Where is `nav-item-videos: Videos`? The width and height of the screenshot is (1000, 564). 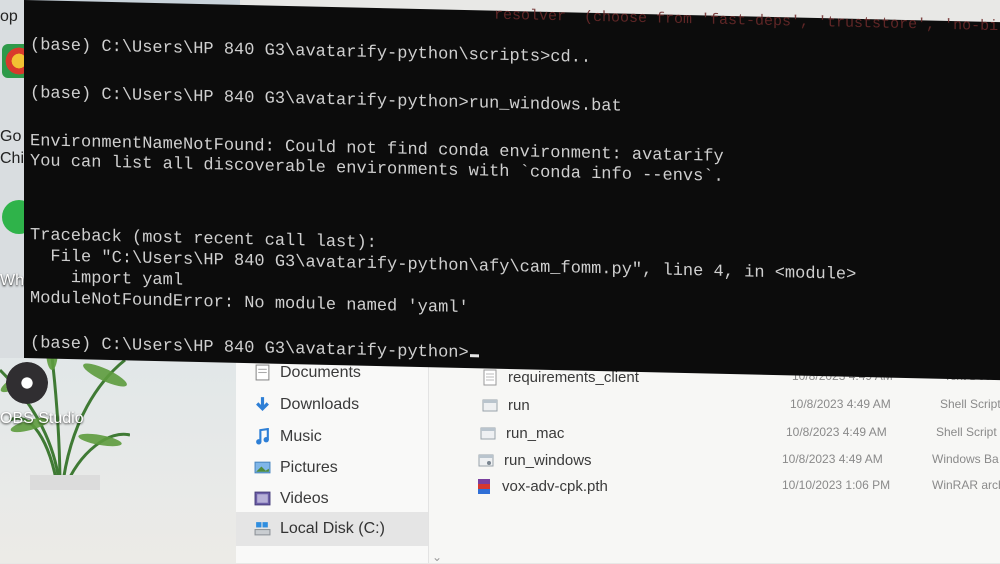 nav-item-videos: Videos is located at coordinates (291, 499).